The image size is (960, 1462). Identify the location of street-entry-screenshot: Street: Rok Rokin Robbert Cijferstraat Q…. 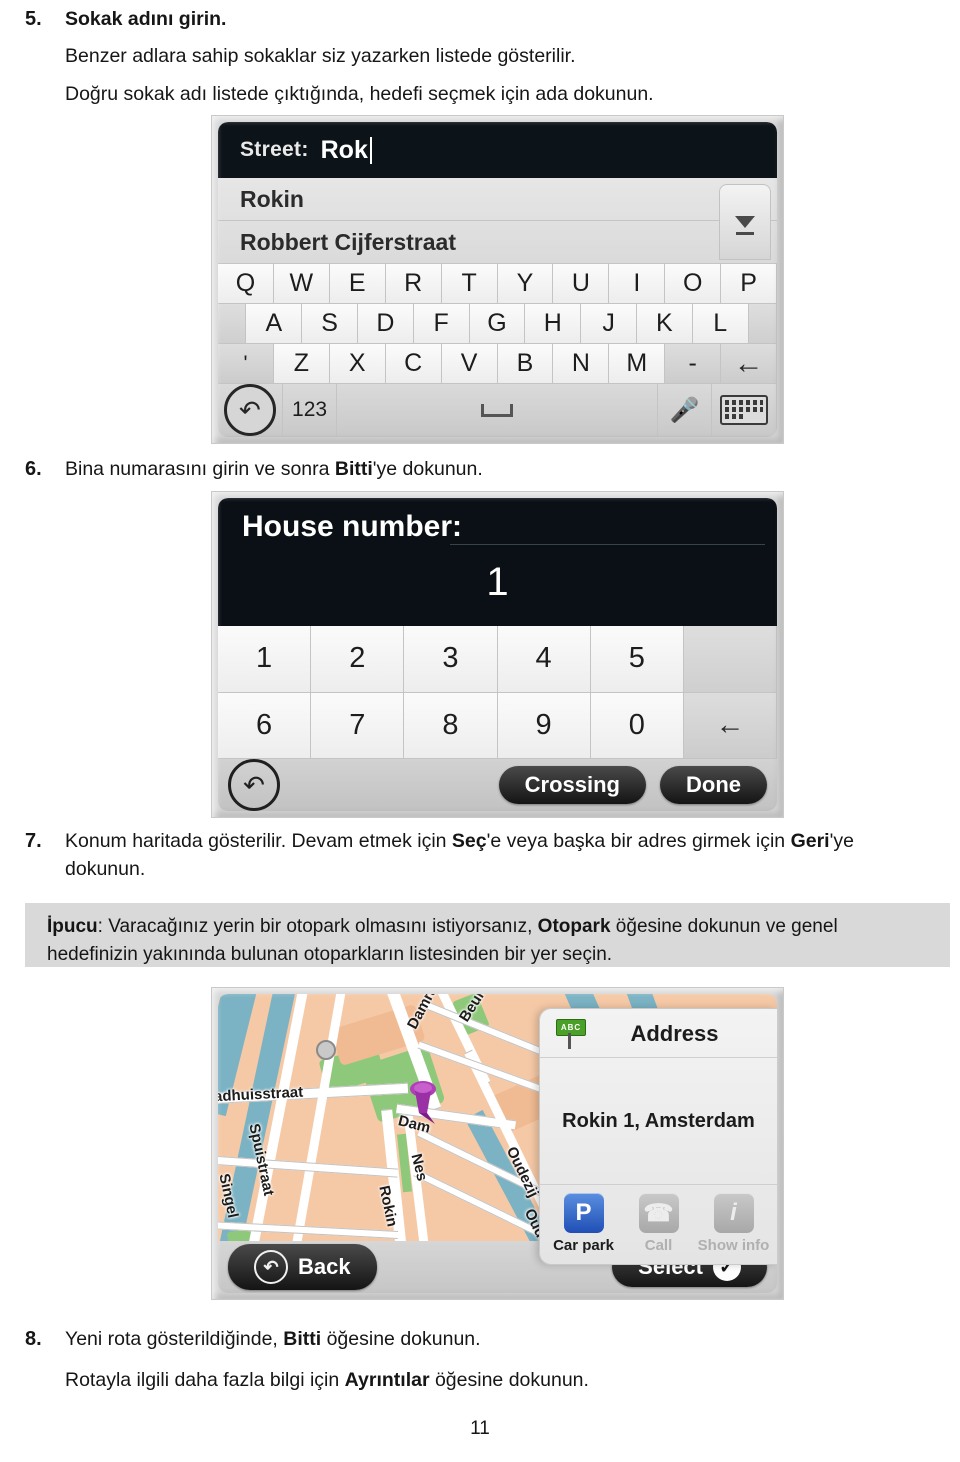
(497, 279).